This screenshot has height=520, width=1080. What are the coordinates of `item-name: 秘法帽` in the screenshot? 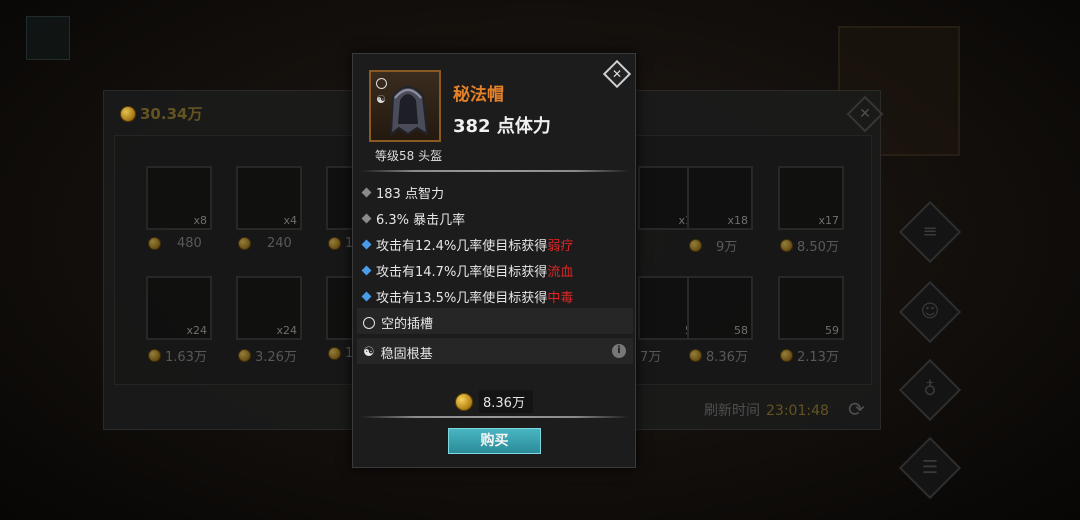 It's located at (478, 95).